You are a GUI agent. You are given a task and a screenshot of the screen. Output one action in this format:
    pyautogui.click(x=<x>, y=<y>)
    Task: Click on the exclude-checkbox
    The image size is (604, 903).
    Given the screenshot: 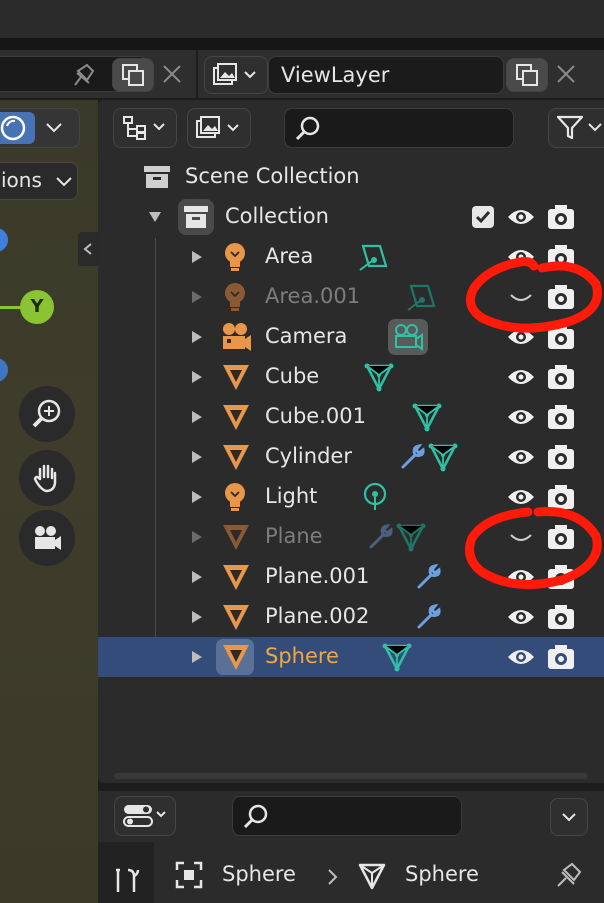 What is the action you would take?
    pyautogui.click(x=483, y=217)
    